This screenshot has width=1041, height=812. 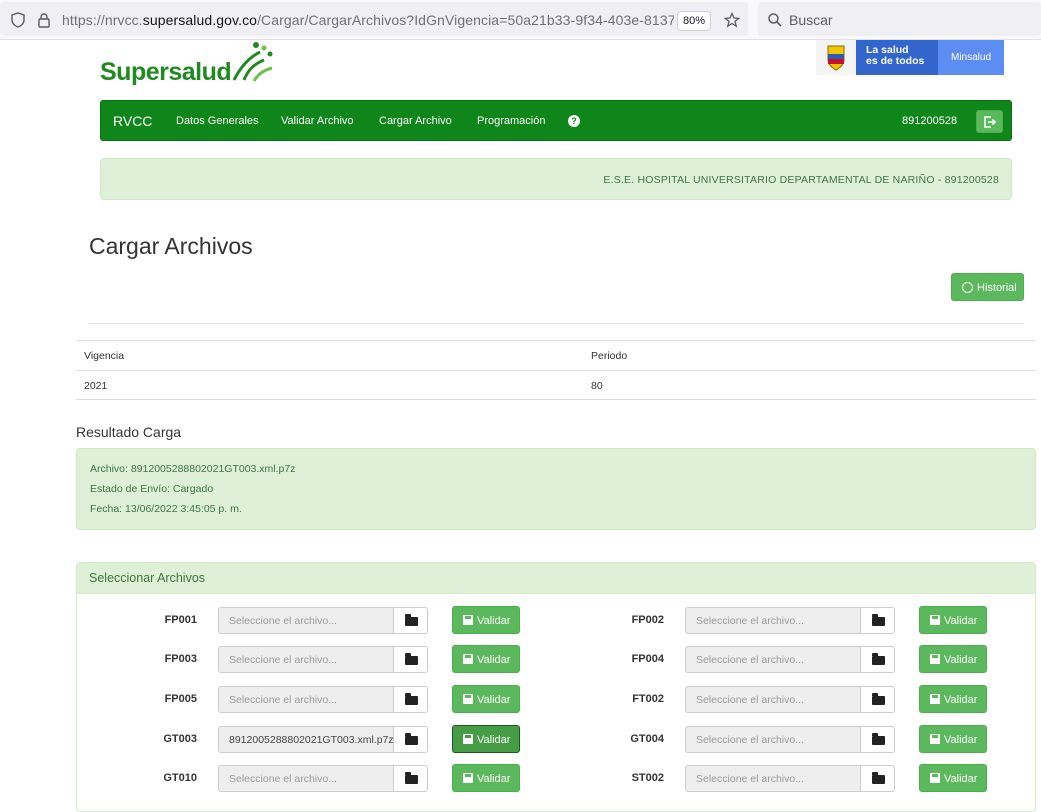 I want to click on browse-button-fp002, so click(x=877, y=620).